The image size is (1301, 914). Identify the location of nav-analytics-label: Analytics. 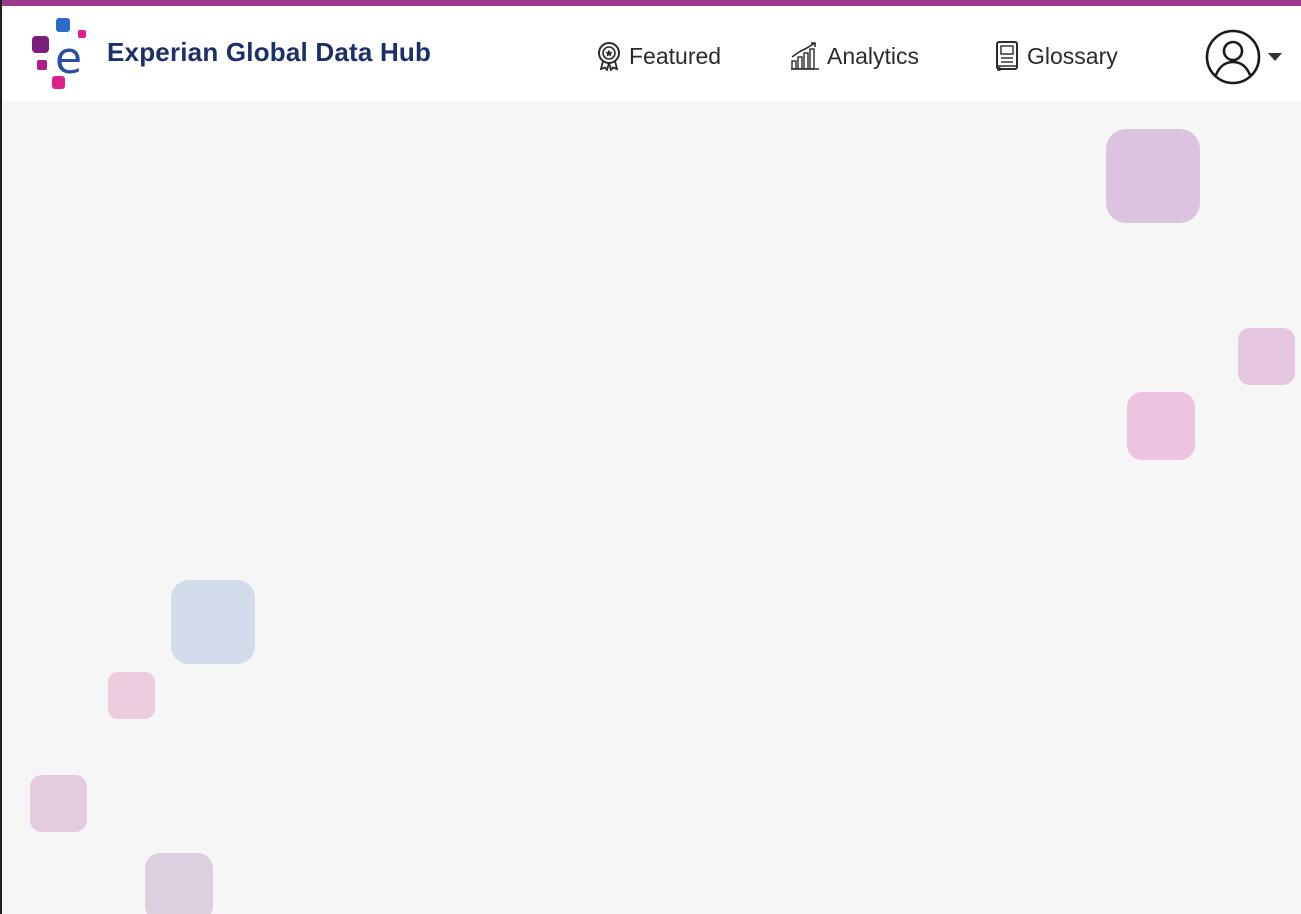
(873, 55).